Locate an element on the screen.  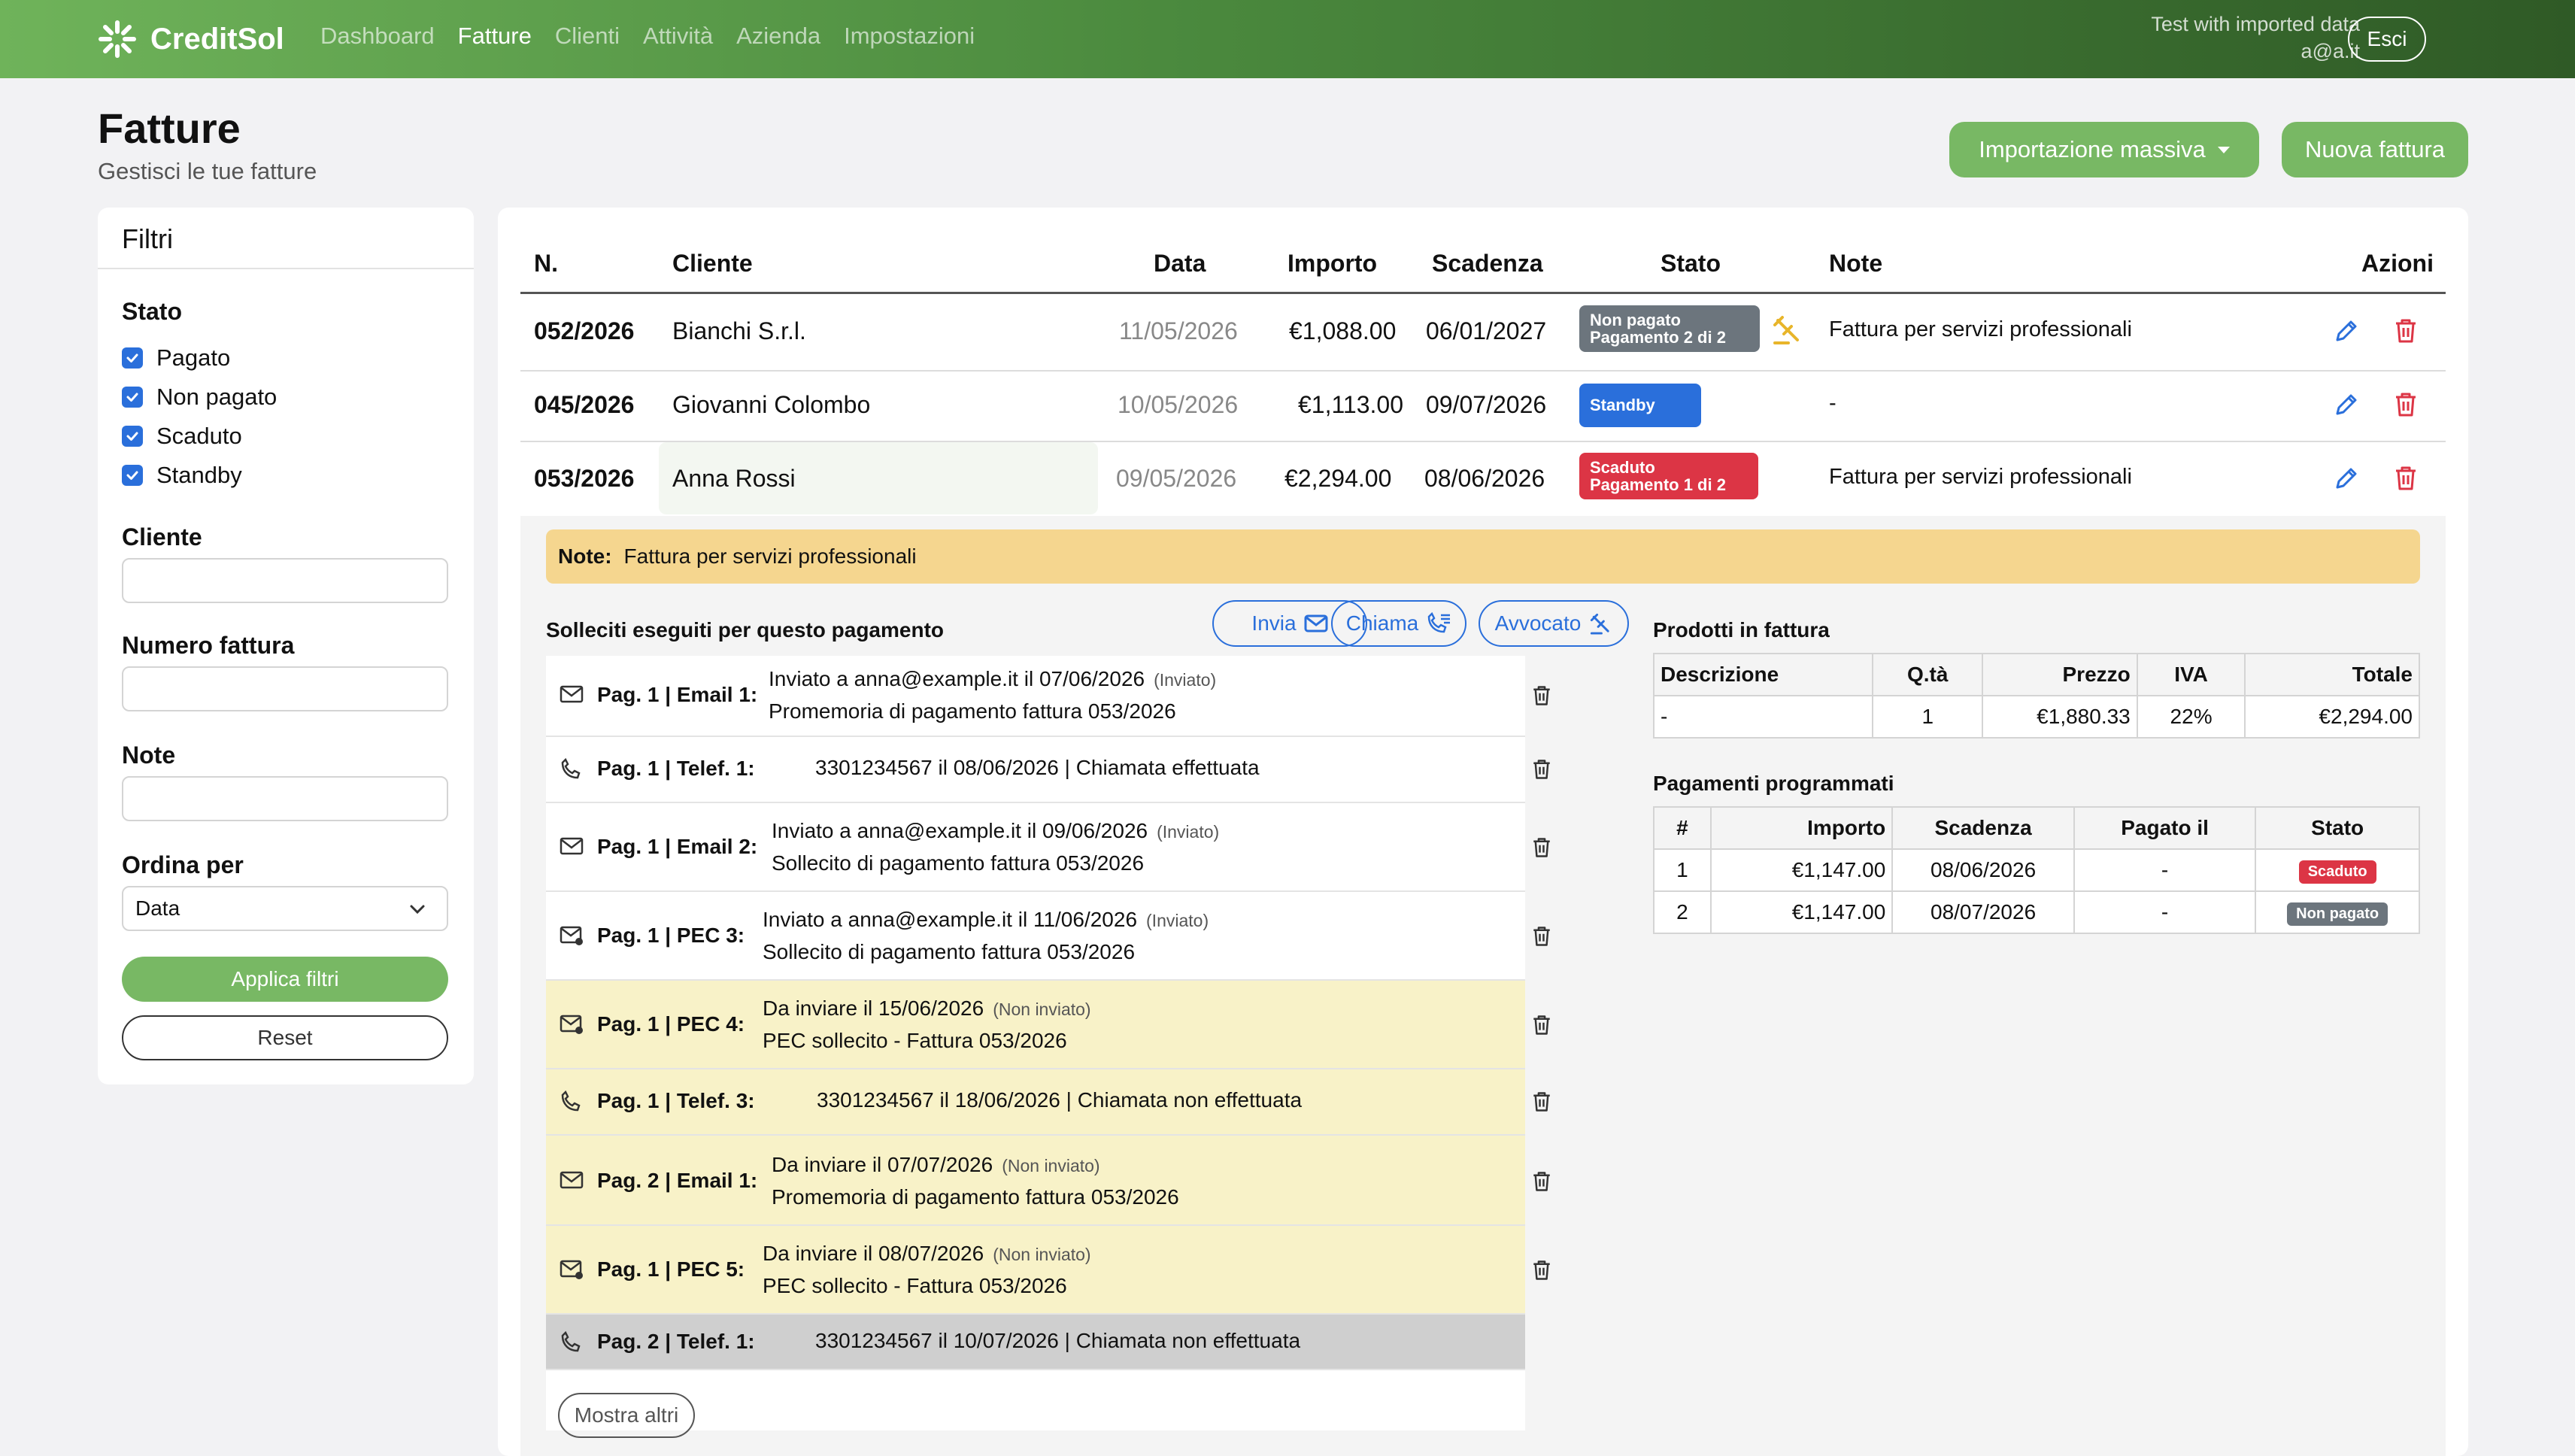
reminder-label: Pag. 1 | Email 1: is located at coordinates (678, 694).